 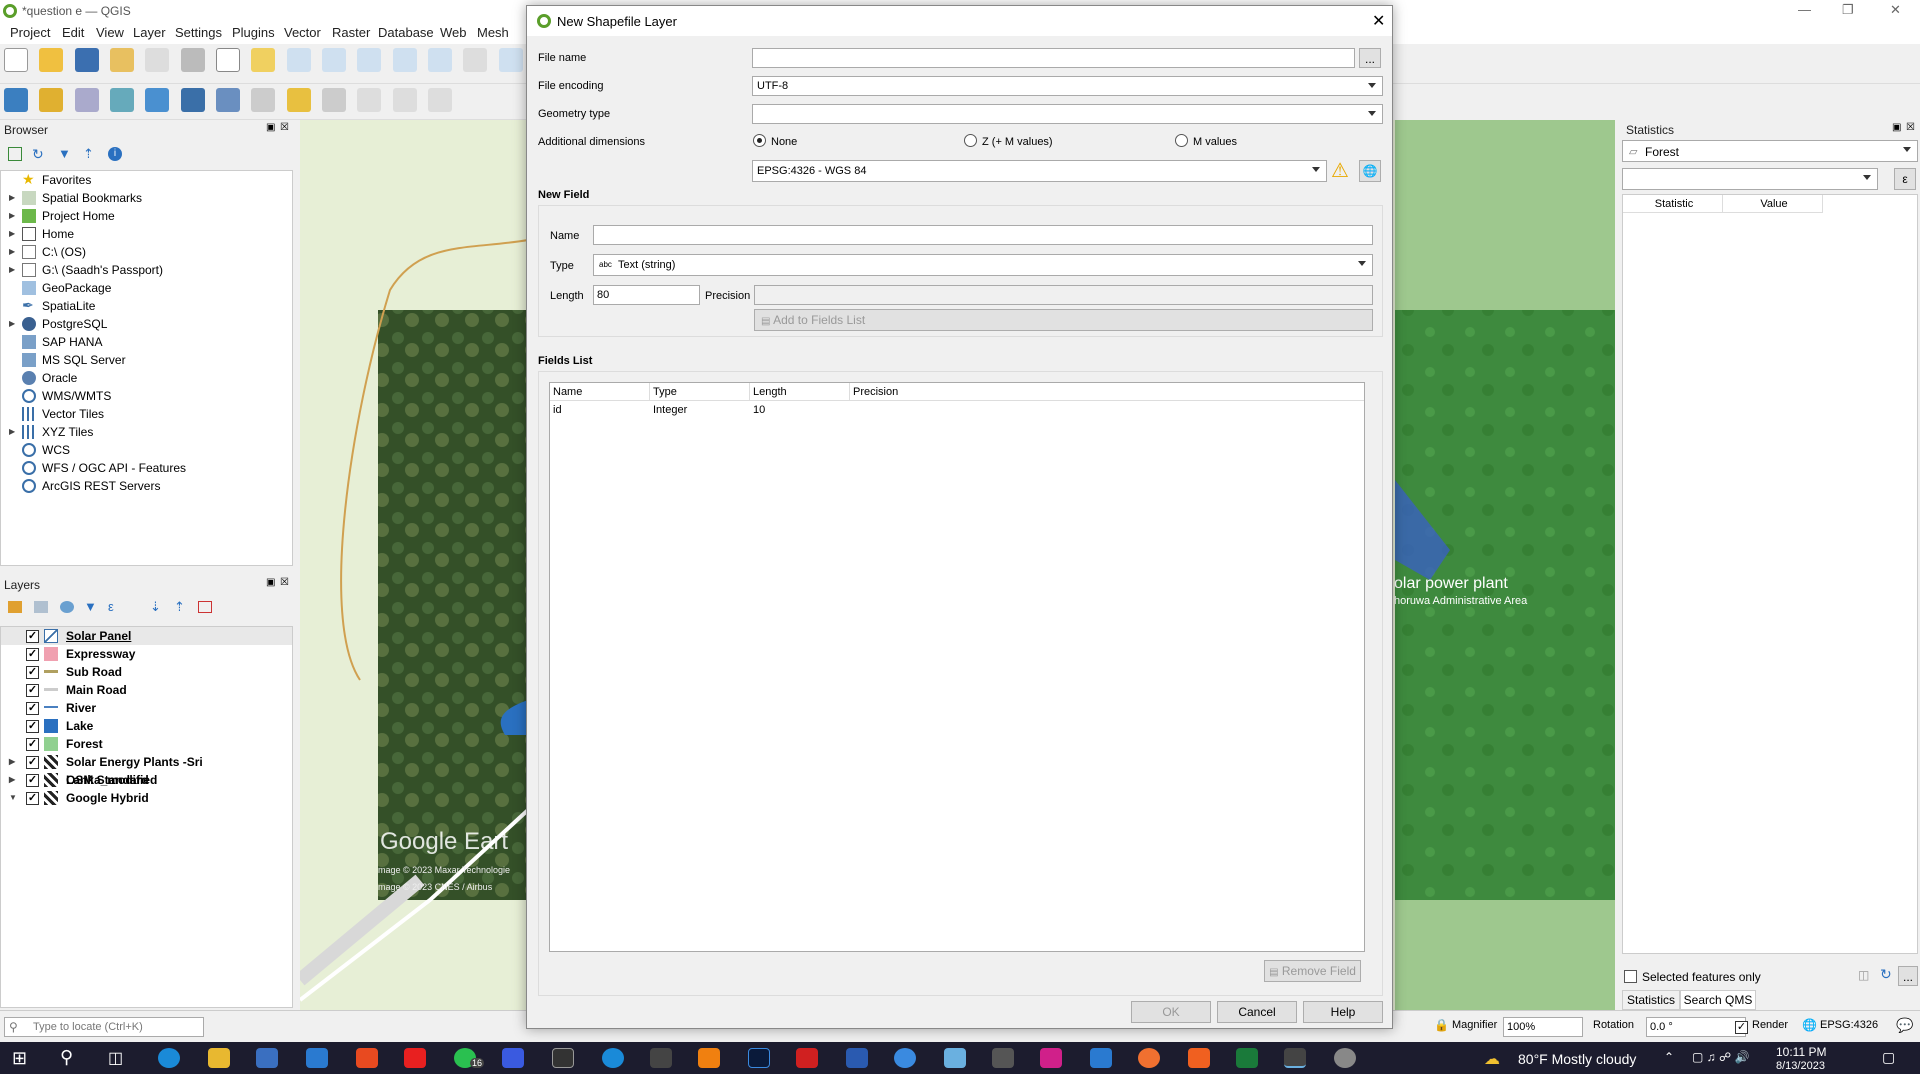 I want to click on browser-item: GeoPackage, so click(x=146, y=288).